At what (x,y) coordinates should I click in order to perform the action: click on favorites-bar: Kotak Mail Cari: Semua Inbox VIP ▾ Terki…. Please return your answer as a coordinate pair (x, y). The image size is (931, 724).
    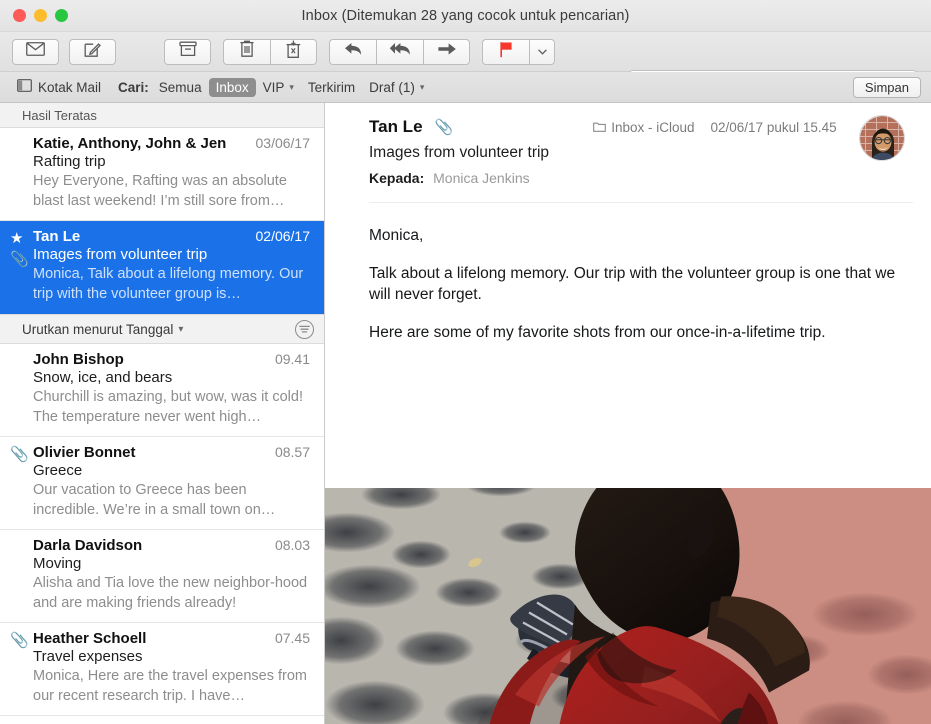
    Looking at the image, I should click on (465, 87).